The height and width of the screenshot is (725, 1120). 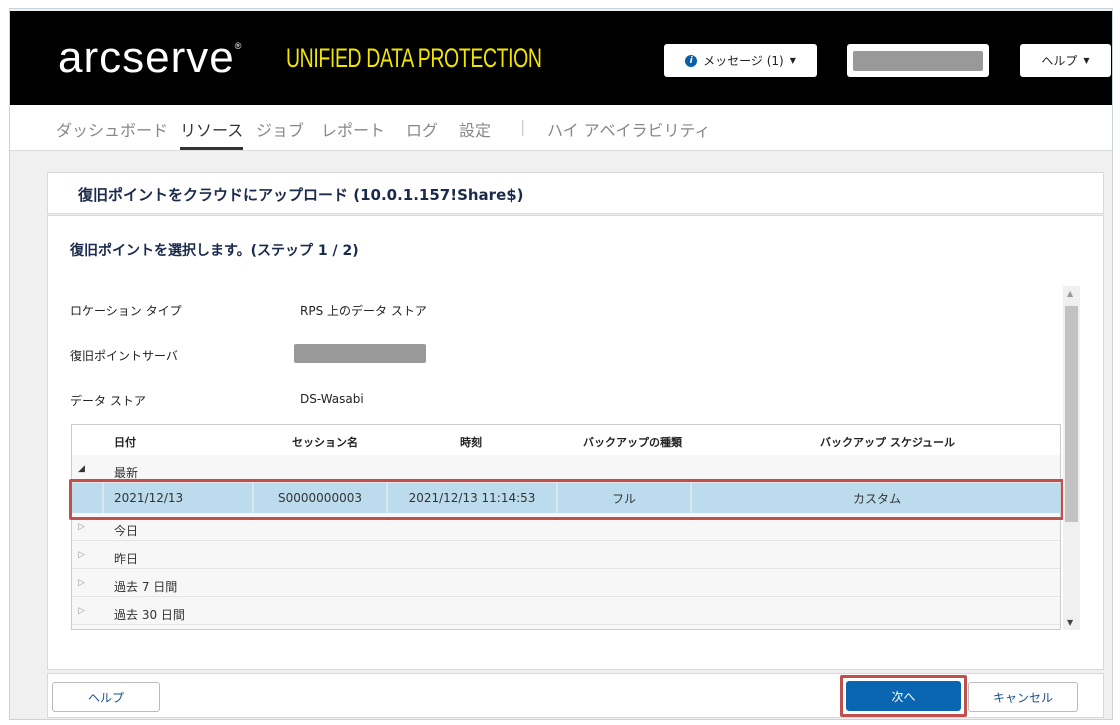 I want to click on scrollbar-thumb, so click(x=1071, y=414).